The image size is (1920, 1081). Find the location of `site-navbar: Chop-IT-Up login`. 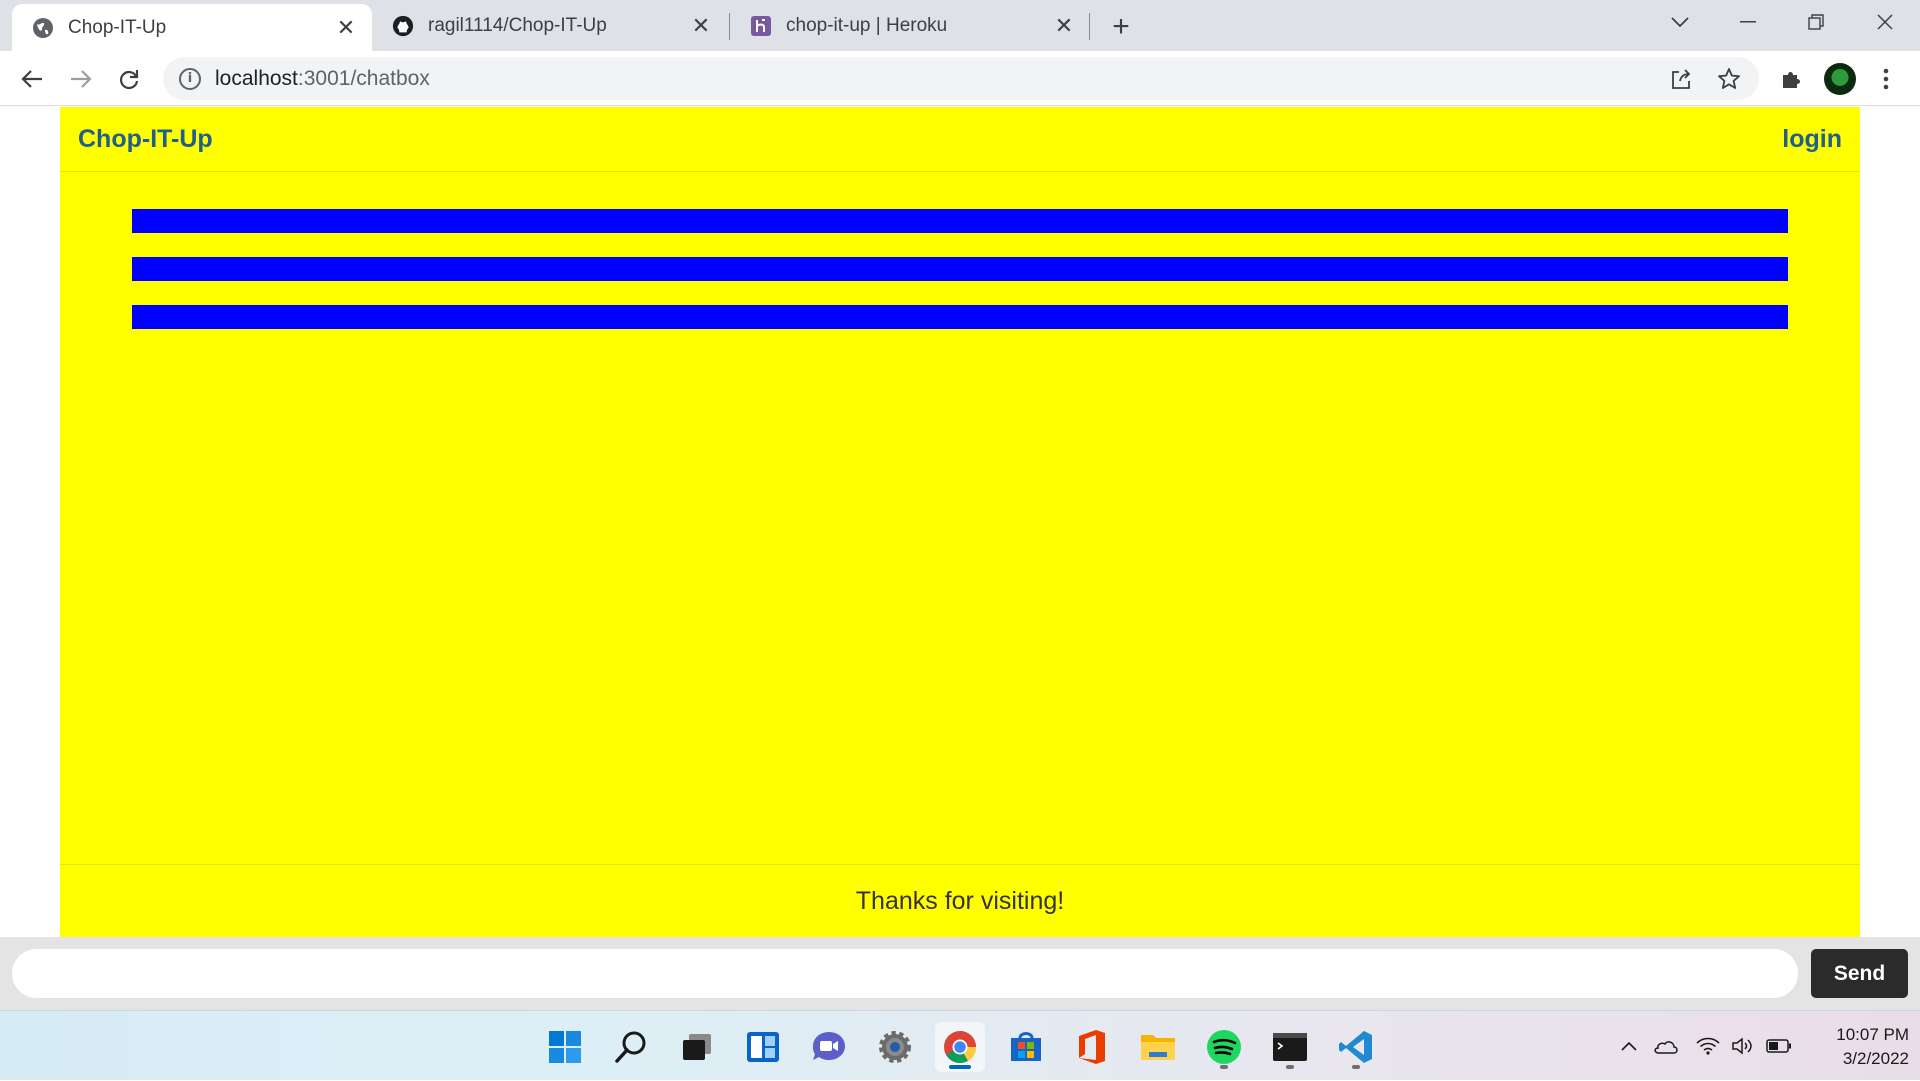

site-navbar: Chop-IT-Up login is located at coordinates (960, 139).